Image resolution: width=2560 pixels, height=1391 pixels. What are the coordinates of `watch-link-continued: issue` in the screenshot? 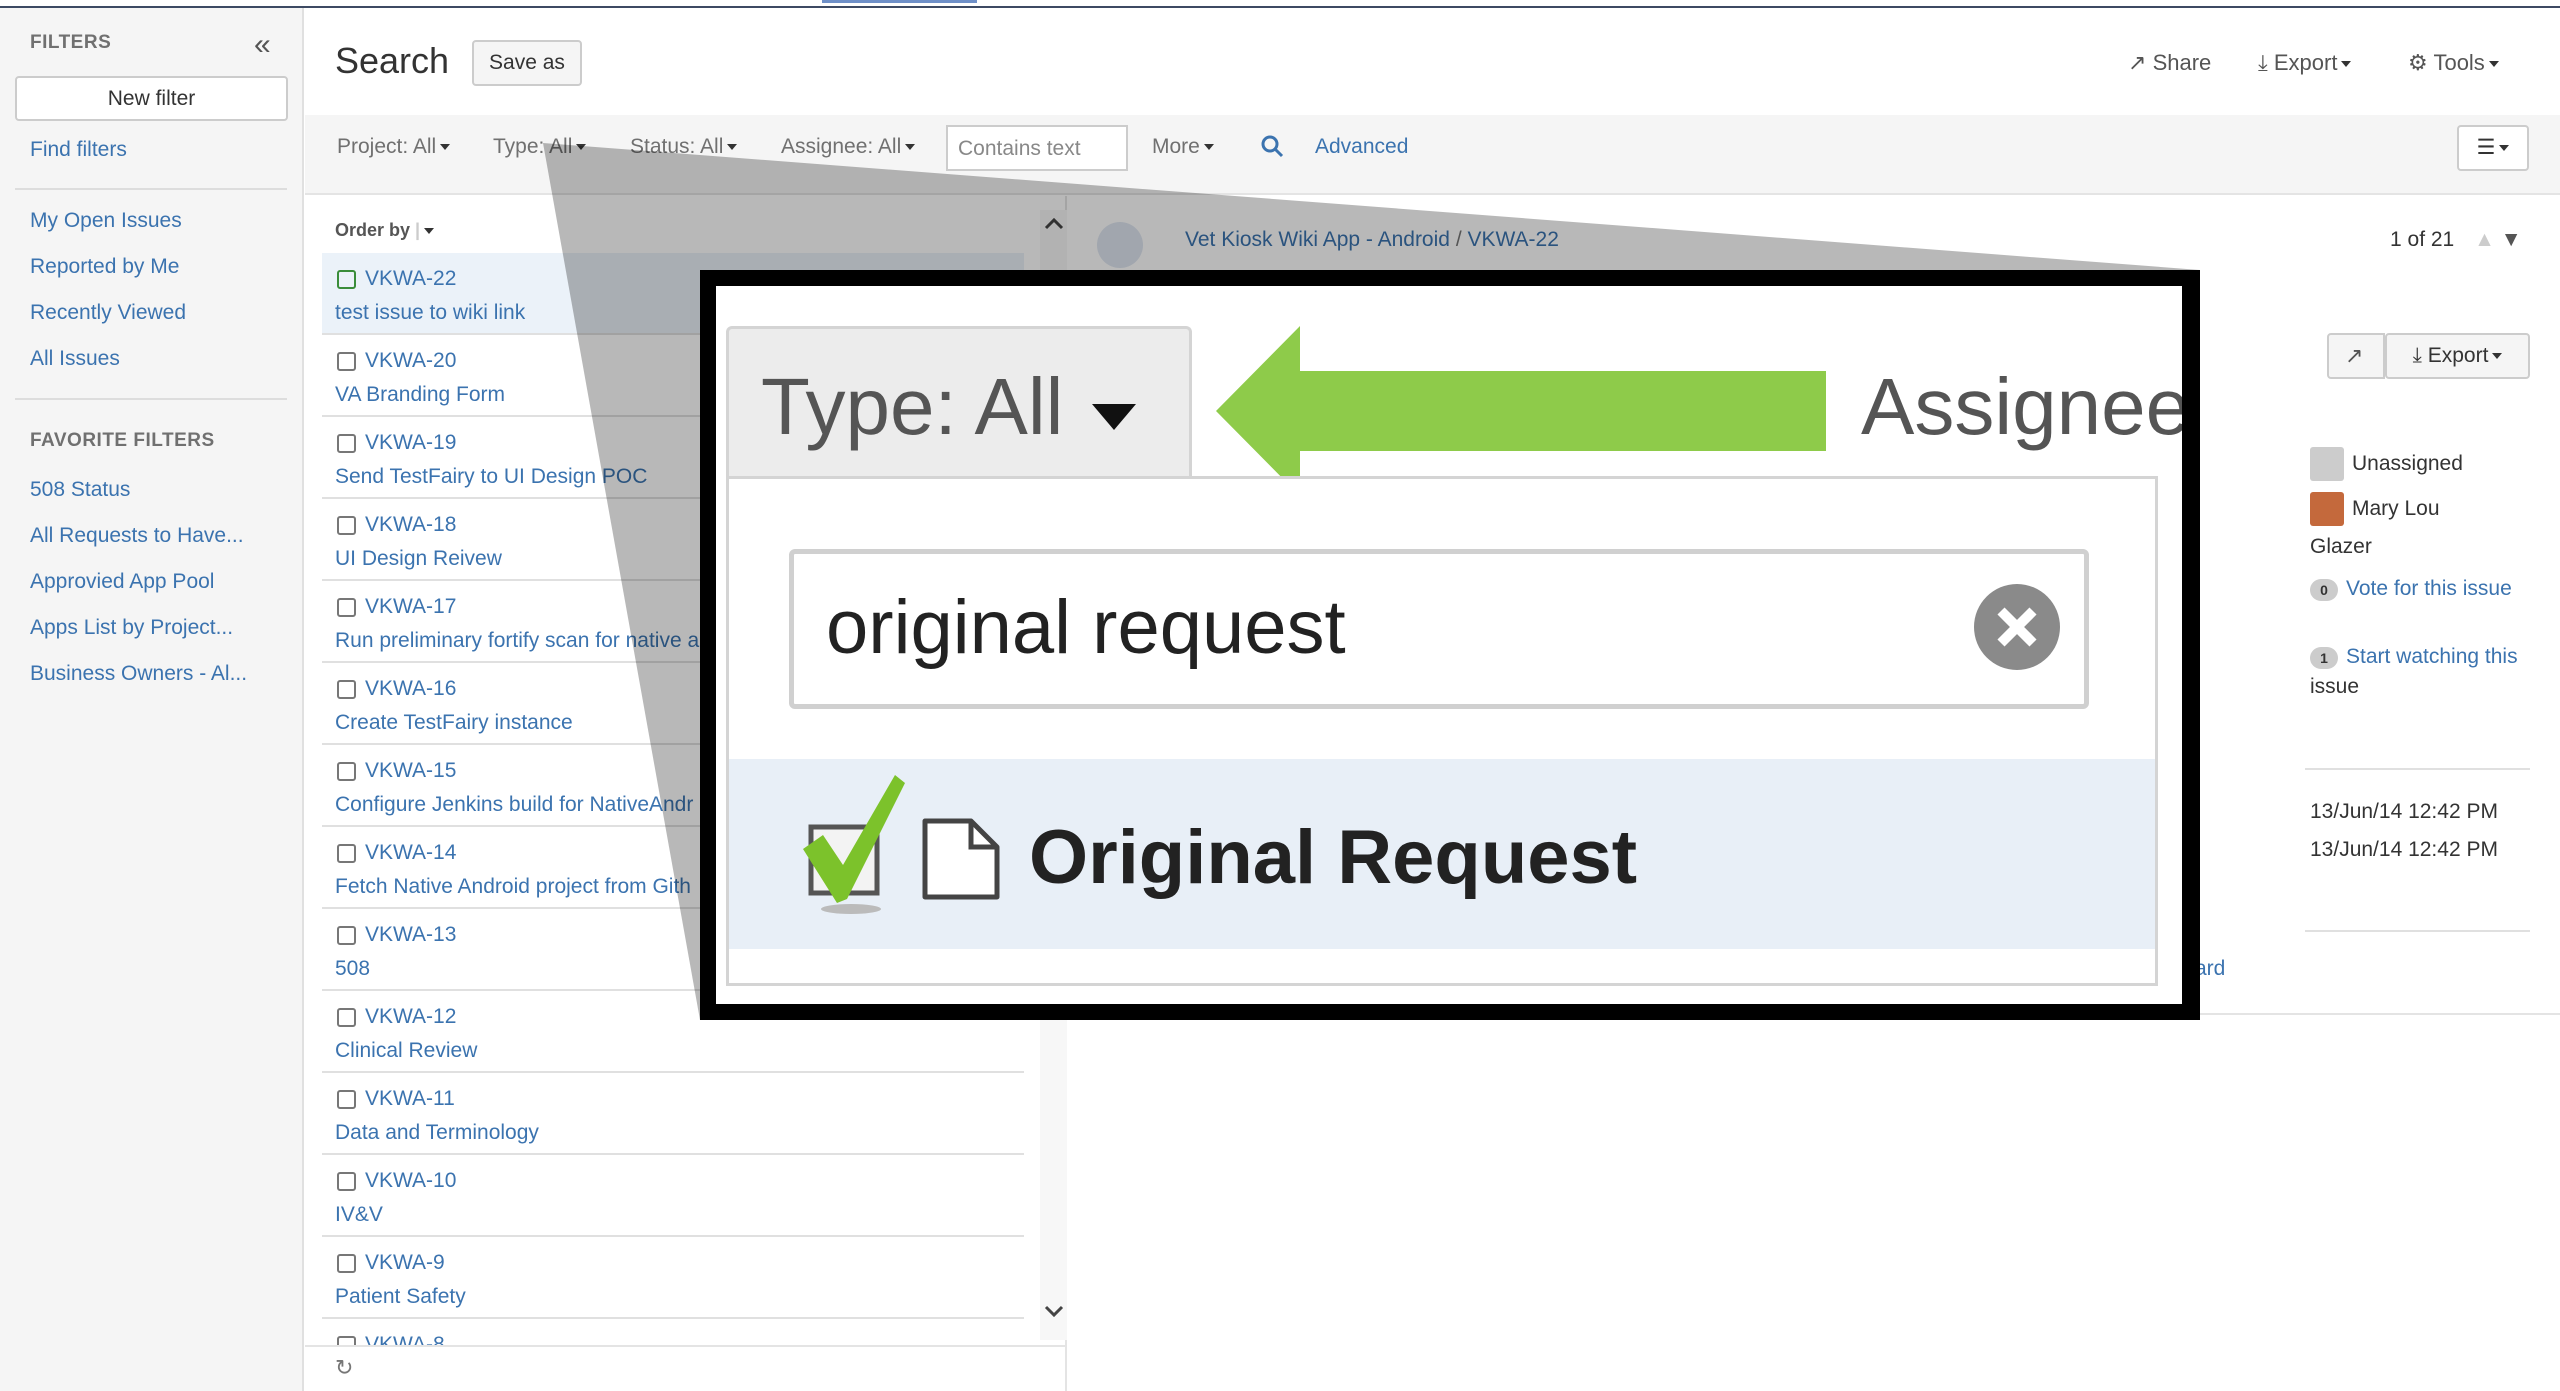 It's located at (2334, 687).